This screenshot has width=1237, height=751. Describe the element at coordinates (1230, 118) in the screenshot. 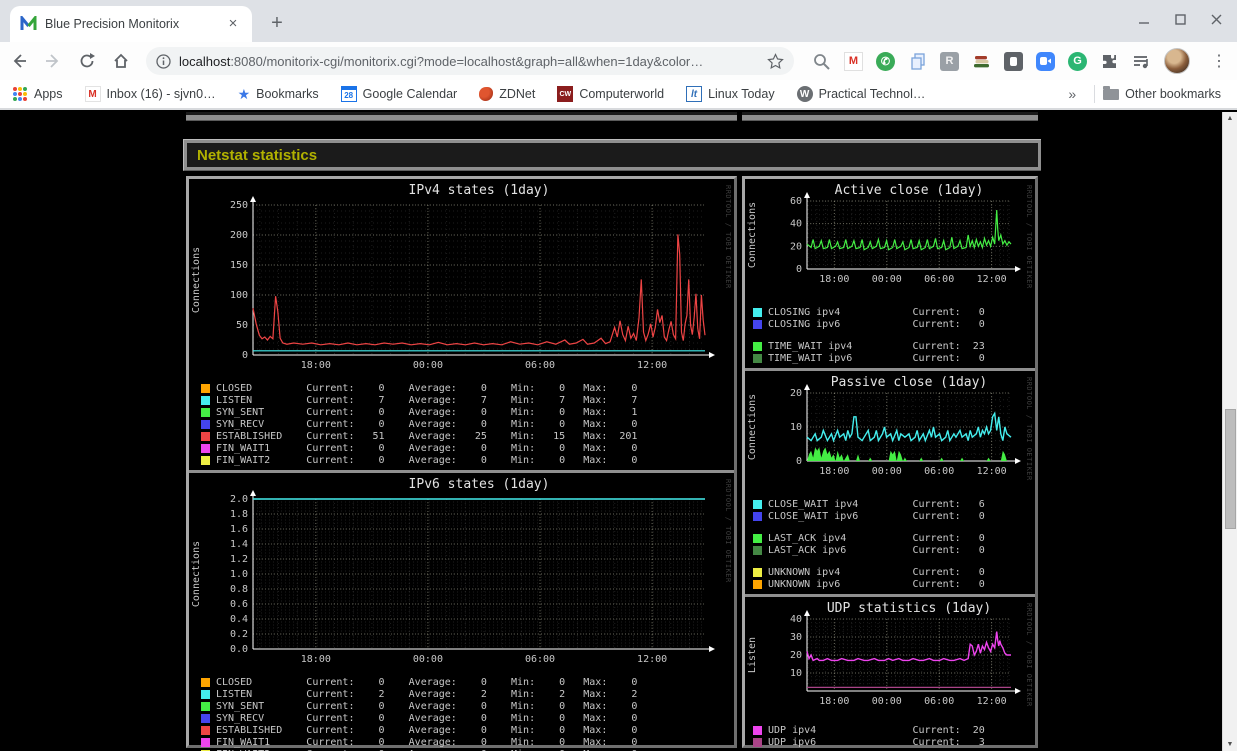

I see `scroll-up-icon: ▲` at that location.